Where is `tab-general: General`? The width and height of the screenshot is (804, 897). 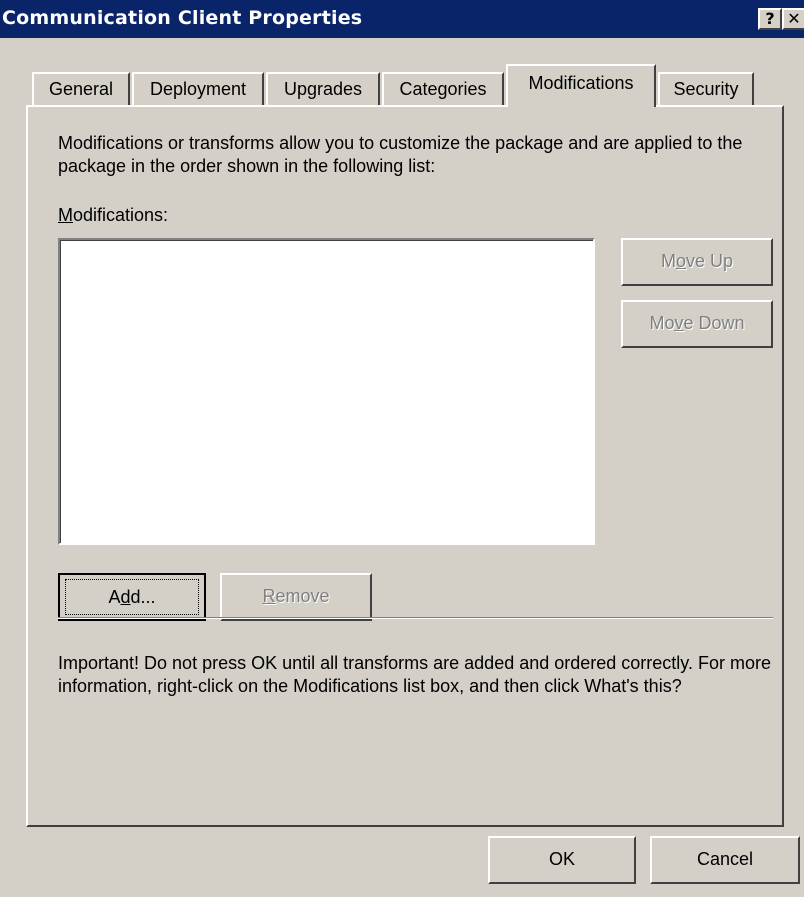 tab-general: General is located at coordinates (81, 89).